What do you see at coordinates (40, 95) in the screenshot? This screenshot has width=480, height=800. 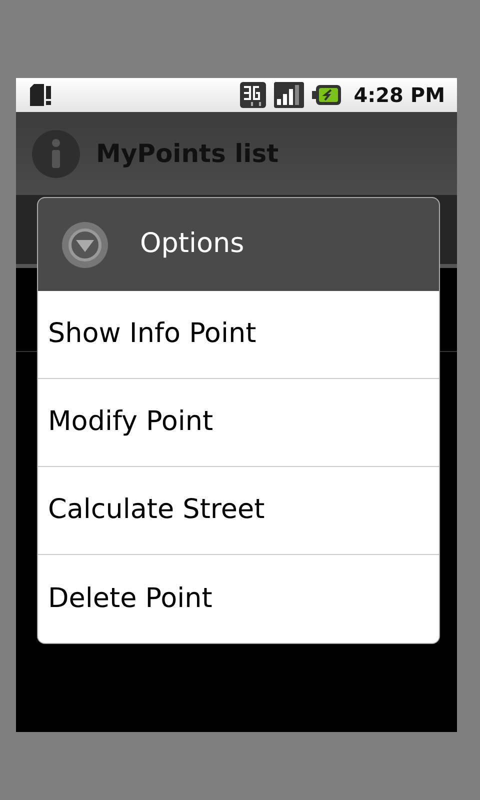 I see `sd-card-icon` at bounding box center [40, 95].